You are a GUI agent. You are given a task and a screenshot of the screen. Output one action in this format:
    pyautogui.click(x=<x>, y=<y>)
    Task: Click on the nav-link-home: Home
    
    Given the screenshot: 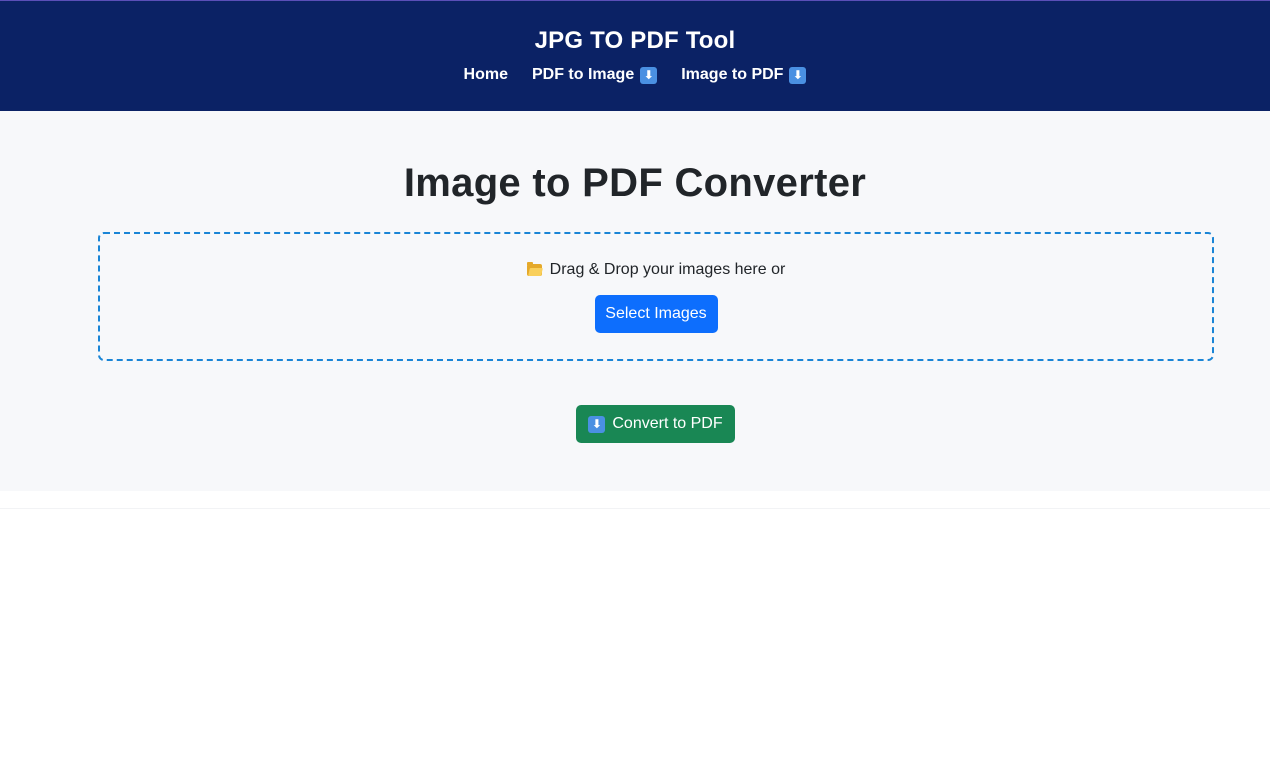 What is the action you would take?
    pyautogui.click(x=486, y=75)
    